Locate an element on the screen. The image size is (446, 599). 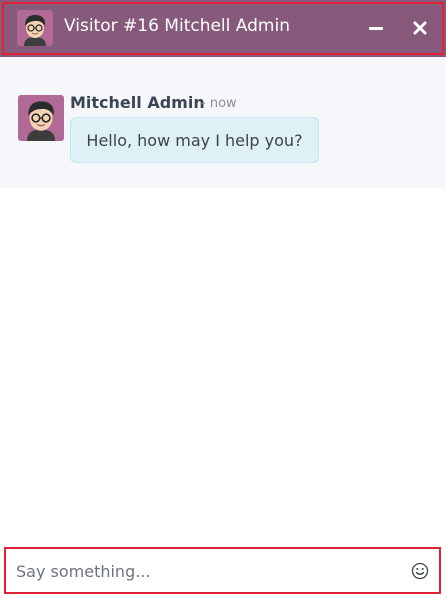
minimize-icon is located at coordinates (376, 28).